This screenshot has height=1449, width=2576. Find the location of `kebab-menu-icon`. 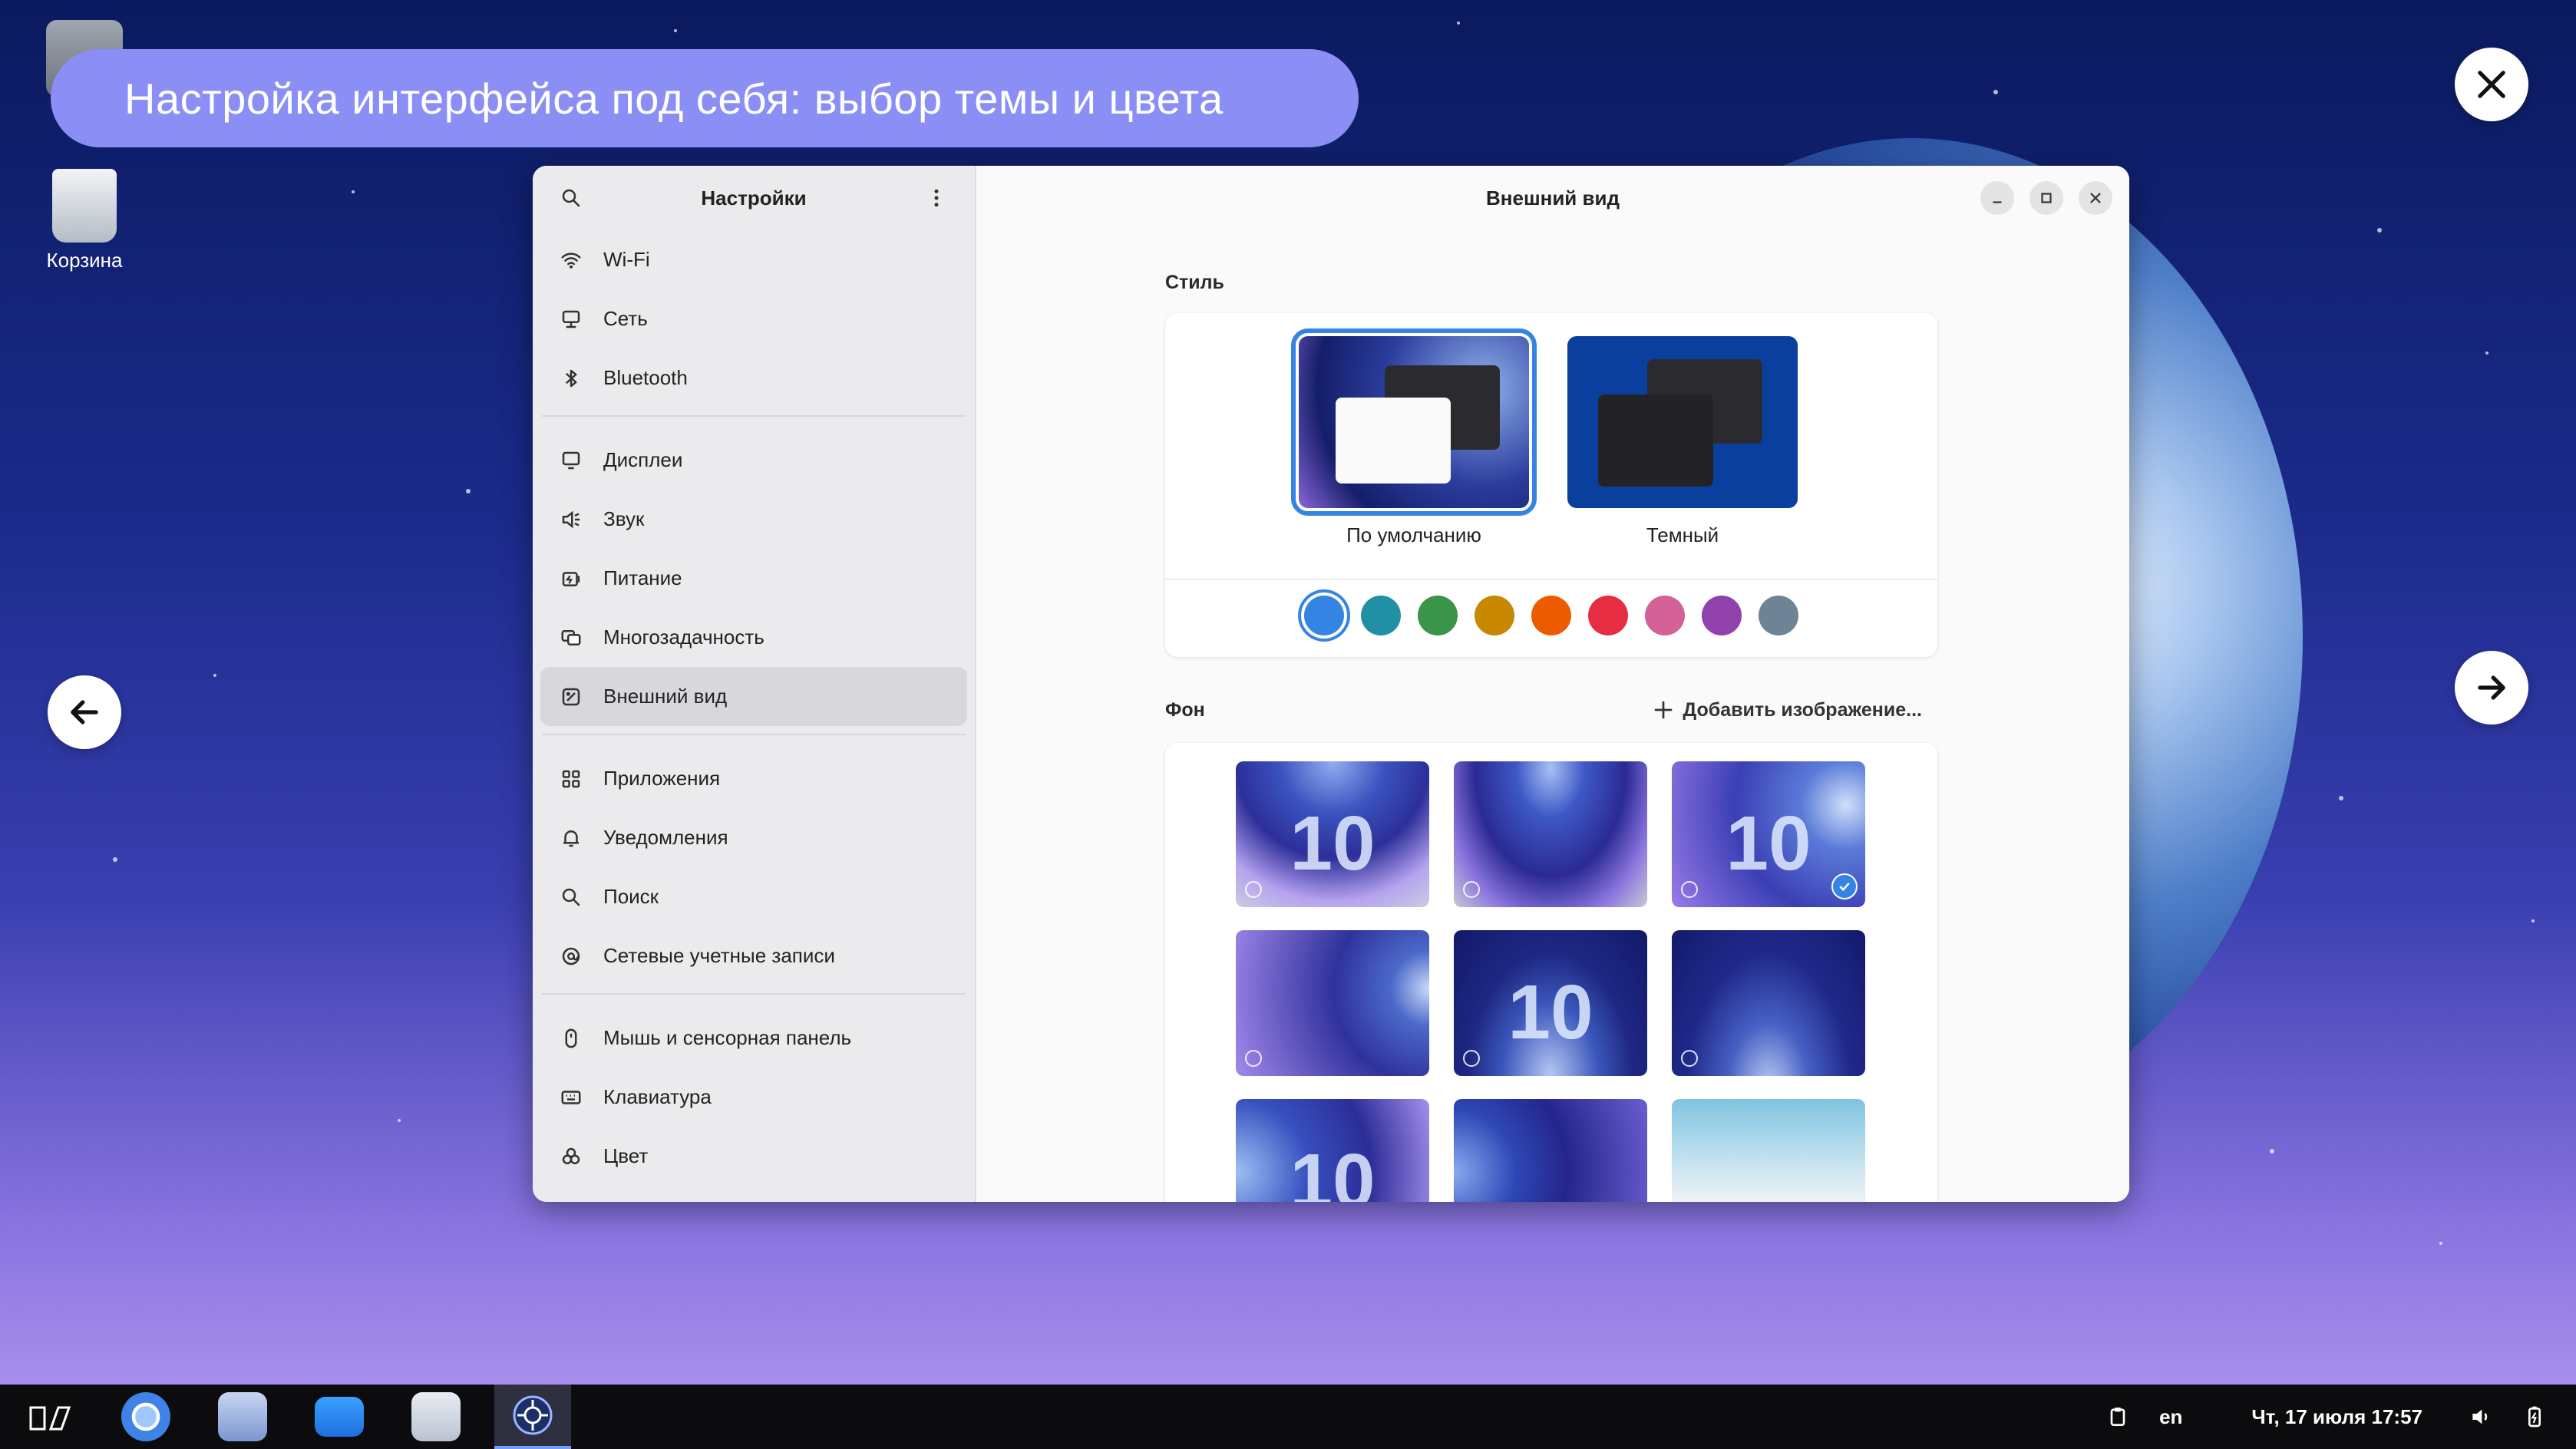

kebab-menu-icon is located at coordinates (936, 198).